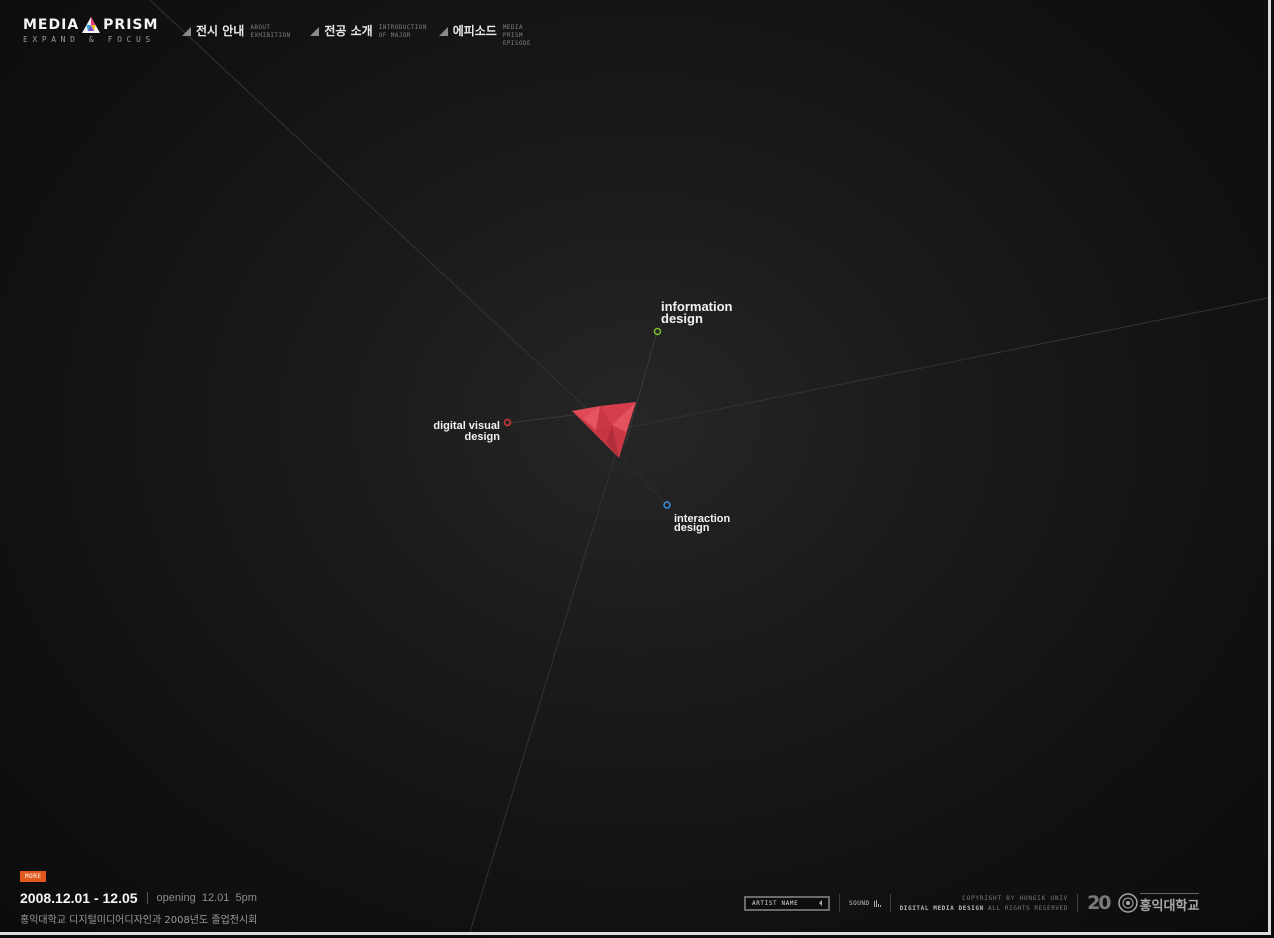 The image size is (1274, 938). I want to click on nav-episode: 에피소드 MEDIA PRISM EPISODE, so click(492, 35).